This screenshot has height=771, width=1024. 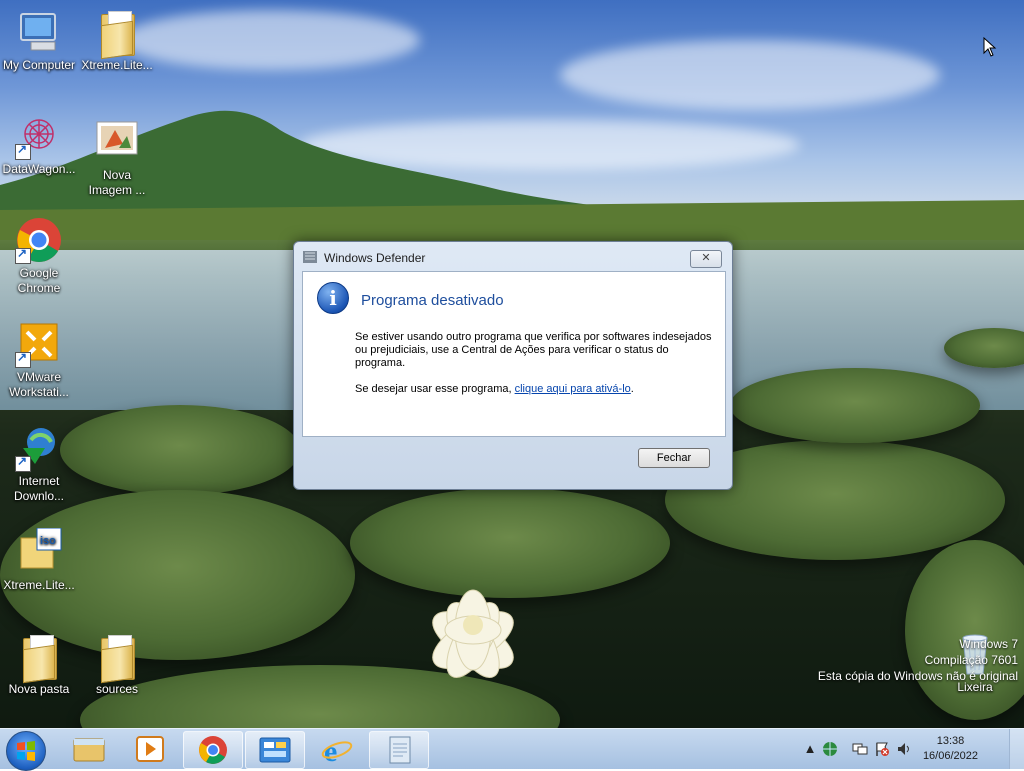 I want to click on system-tray: ▲ 13:38 16/06/2022, so click(x=909, y=749).